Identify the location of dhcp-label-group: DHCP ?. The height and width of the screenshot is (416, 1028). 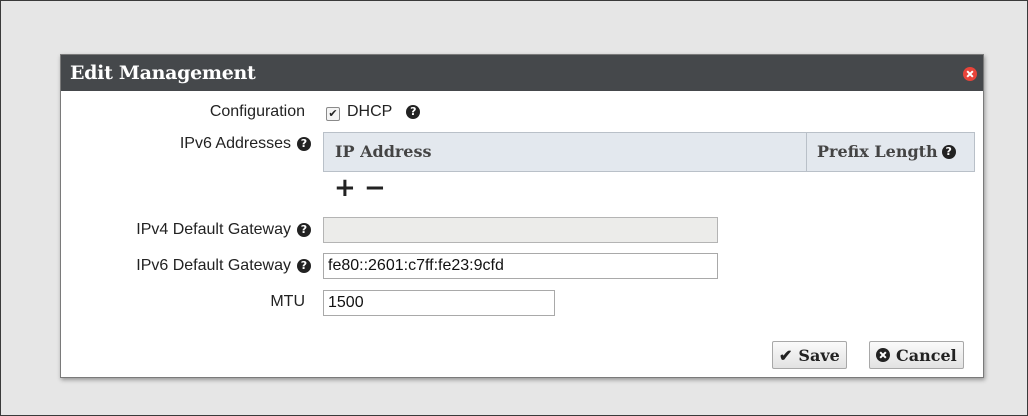
(384, 112).